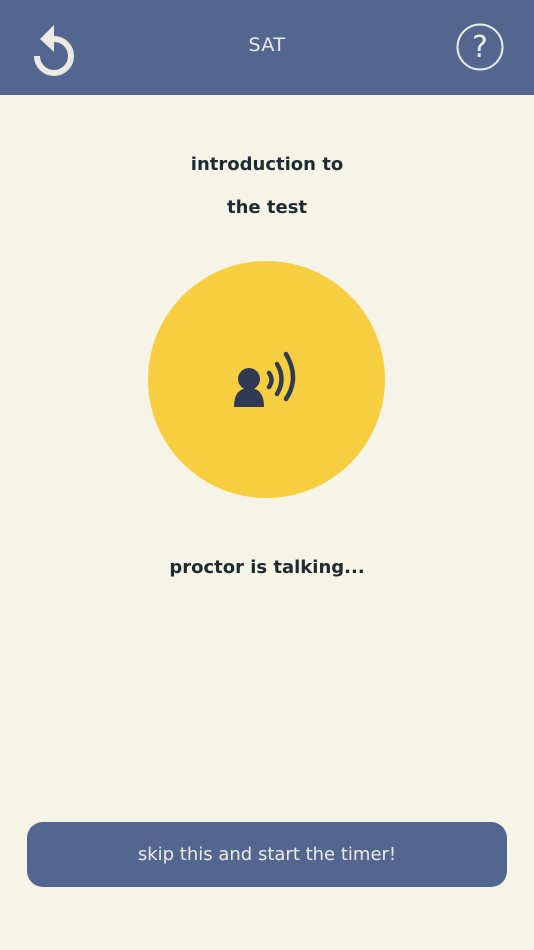 The image size is (534, 950). Describe the element at coordinates (267, 854) in the screenshot. I see `skip-and-start-timer-button: skip this and start the timer!` at that location.